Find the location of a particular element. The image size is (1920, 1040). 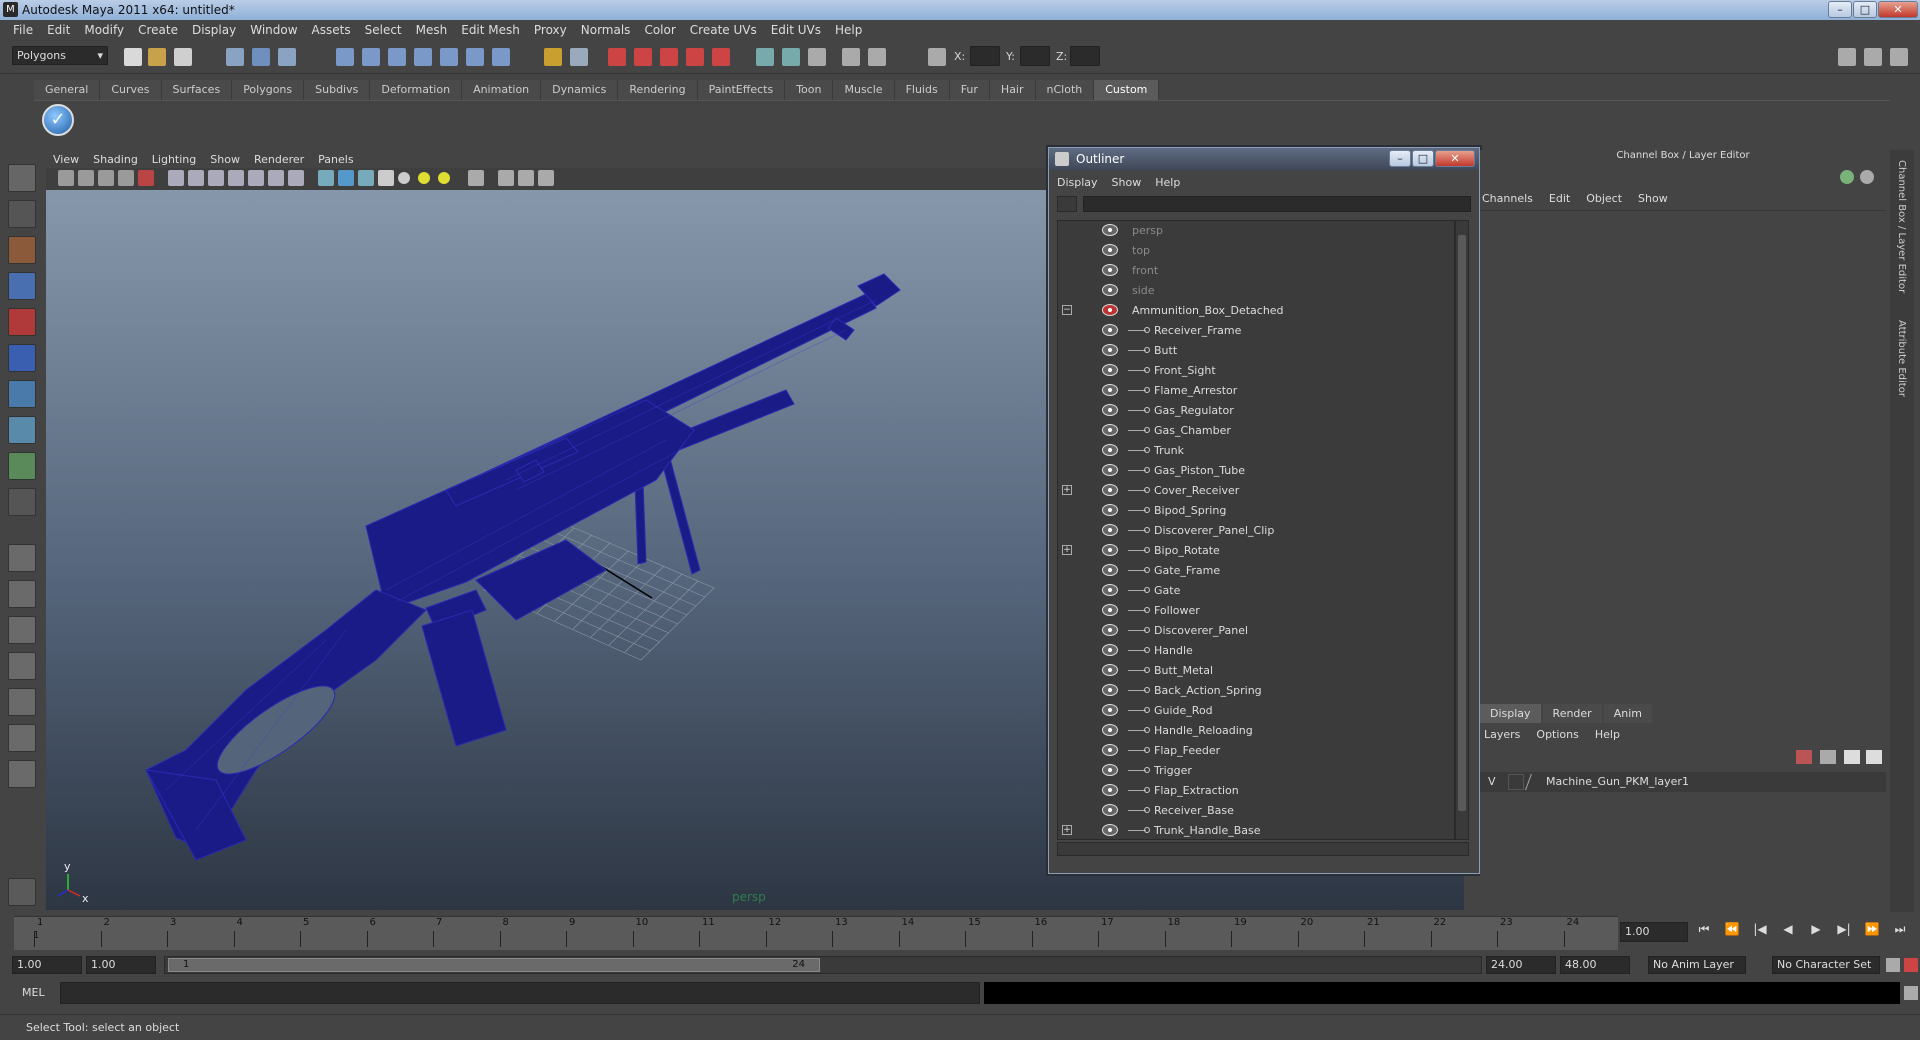

outliner-camera-row: top is located at coordinates (1256, 251).